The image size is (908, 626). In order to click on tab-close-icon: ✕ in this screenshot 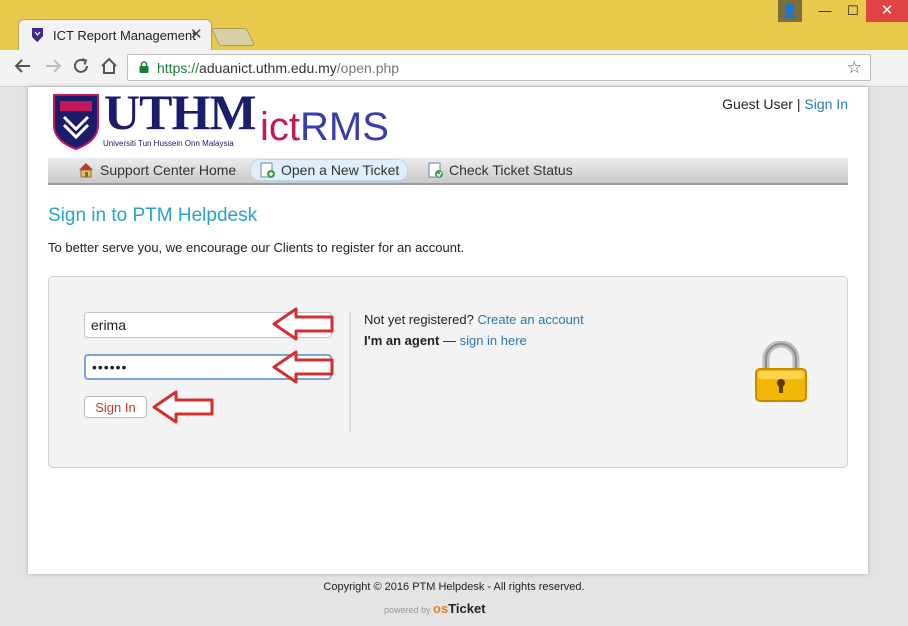, I will do `click(196, 34)`.